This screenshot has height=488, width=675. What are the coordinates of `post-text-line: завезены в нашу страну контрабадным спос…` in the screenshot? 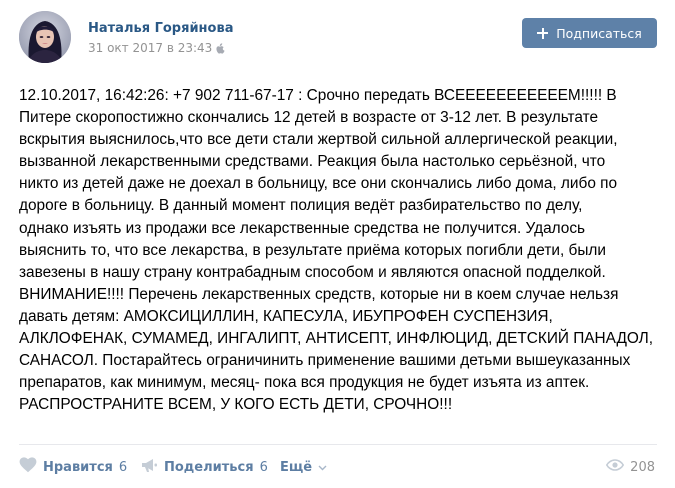 It's located at (312, 272).